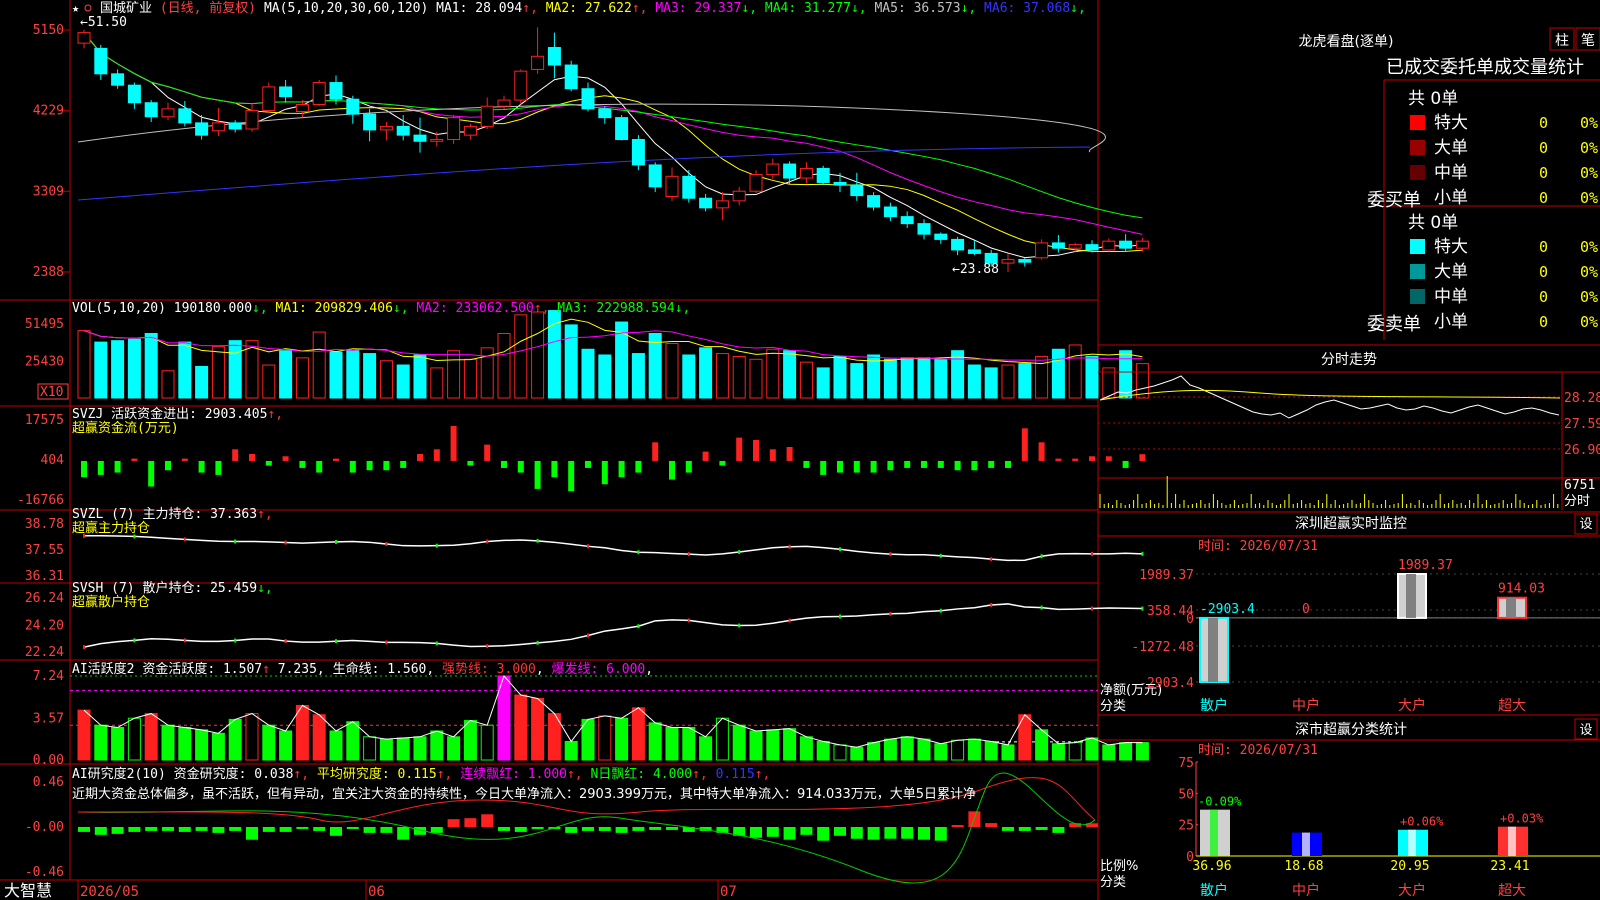  Describe the element at coordinates (1451, 198) in the screenshot. I see `buy-row-name: 小单` at that location.